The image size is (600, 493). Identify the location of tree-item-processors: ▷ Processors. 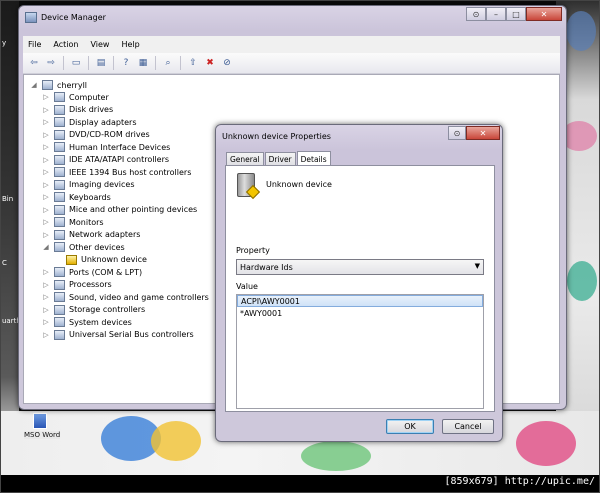
(77, 285).